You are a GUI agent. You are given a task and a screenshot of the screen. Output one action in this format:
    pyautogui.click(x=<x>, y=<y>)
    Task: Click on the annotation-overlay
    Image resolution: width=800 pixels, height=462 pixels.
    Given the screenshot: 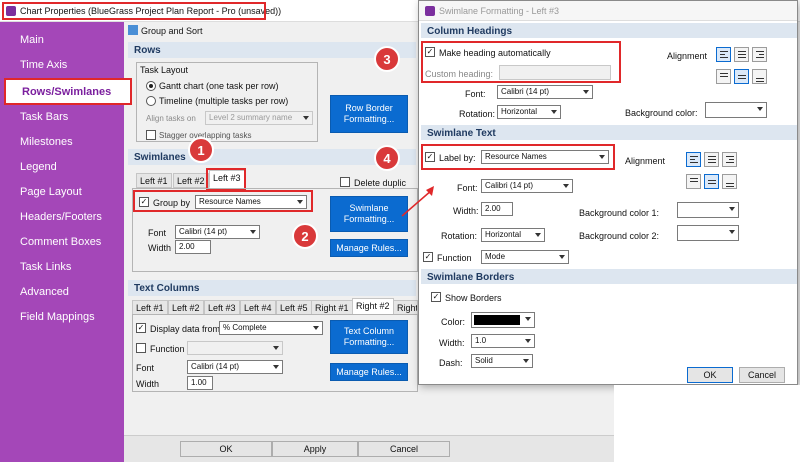 What is the action you would take?
    pyautogui.click(x=417, y=201)
    